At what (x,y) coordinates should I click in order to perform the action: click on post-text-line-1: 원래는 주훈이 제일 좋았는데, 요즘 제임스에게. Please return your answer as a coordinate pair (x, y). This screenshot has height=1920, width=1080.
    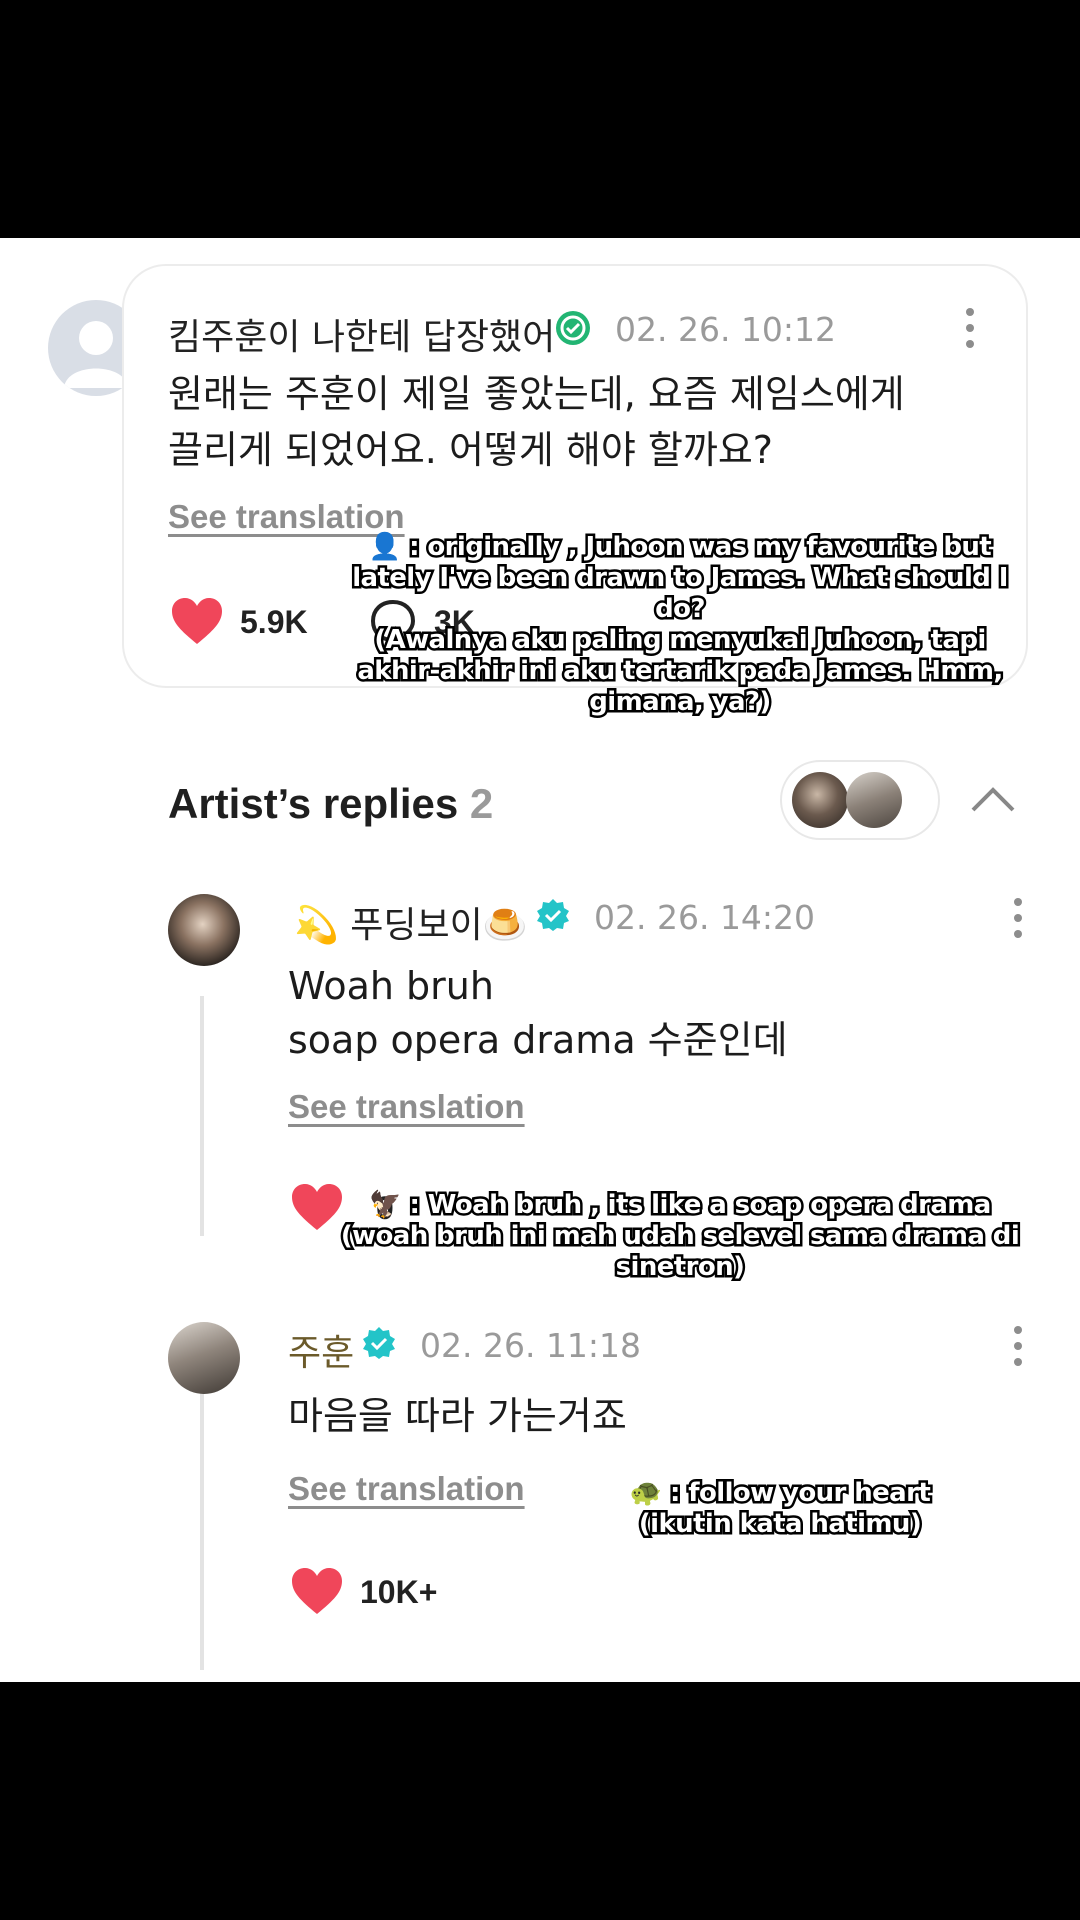
    Looking at the image, I should click on (536, 394).